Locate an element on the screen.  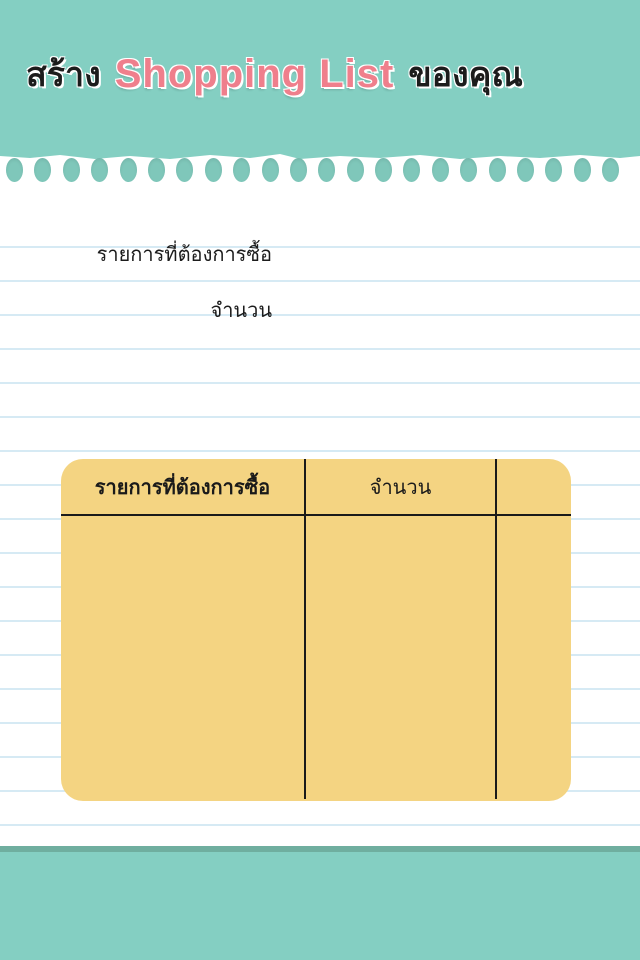
column-header-extra is located at coordinates (534, 486).